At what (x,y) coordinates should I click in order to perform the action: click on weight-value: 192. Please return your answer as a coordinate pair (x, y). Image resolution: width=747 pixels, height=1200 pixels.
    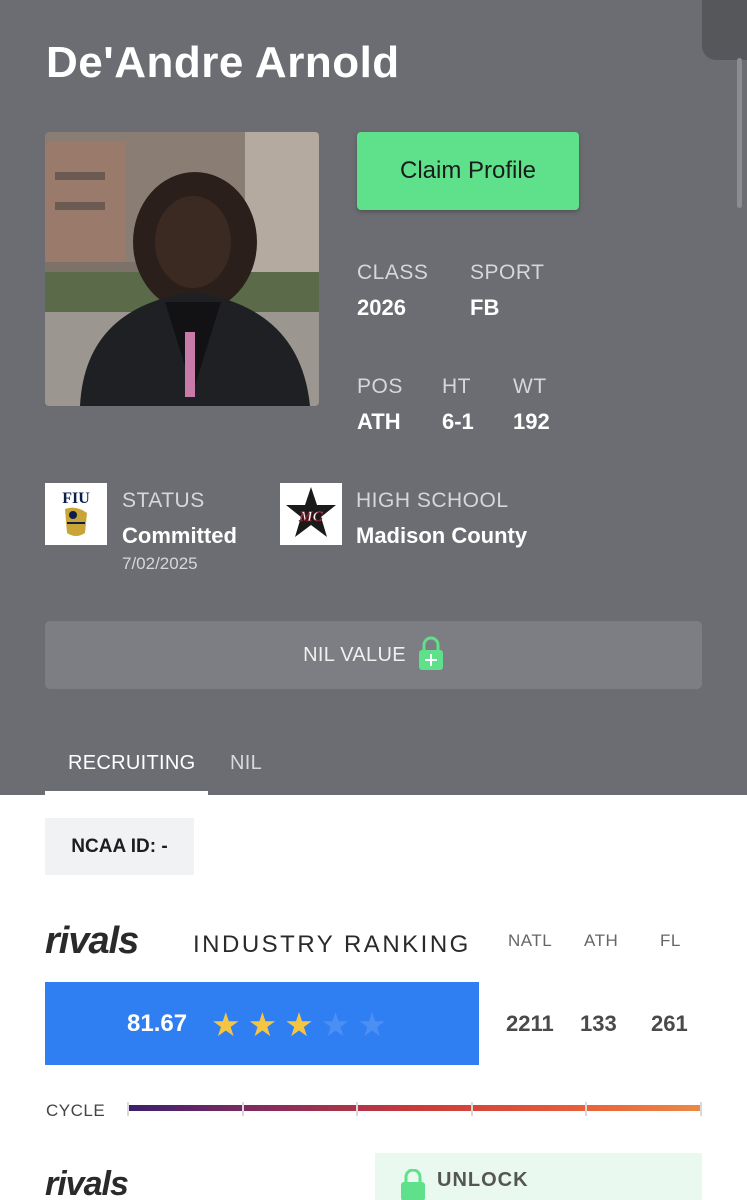
    Looking at the image, I should click on (531, 421).